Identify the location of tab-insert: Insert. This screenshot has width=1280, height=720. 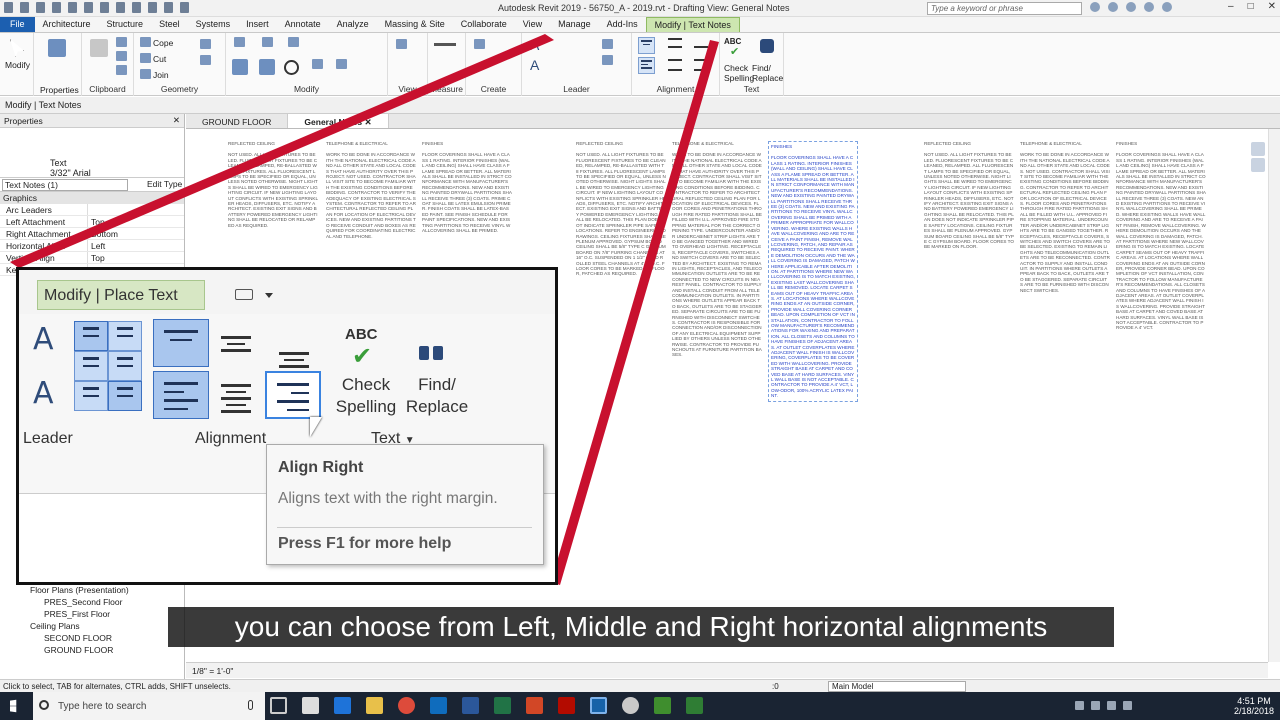
(257, 24).